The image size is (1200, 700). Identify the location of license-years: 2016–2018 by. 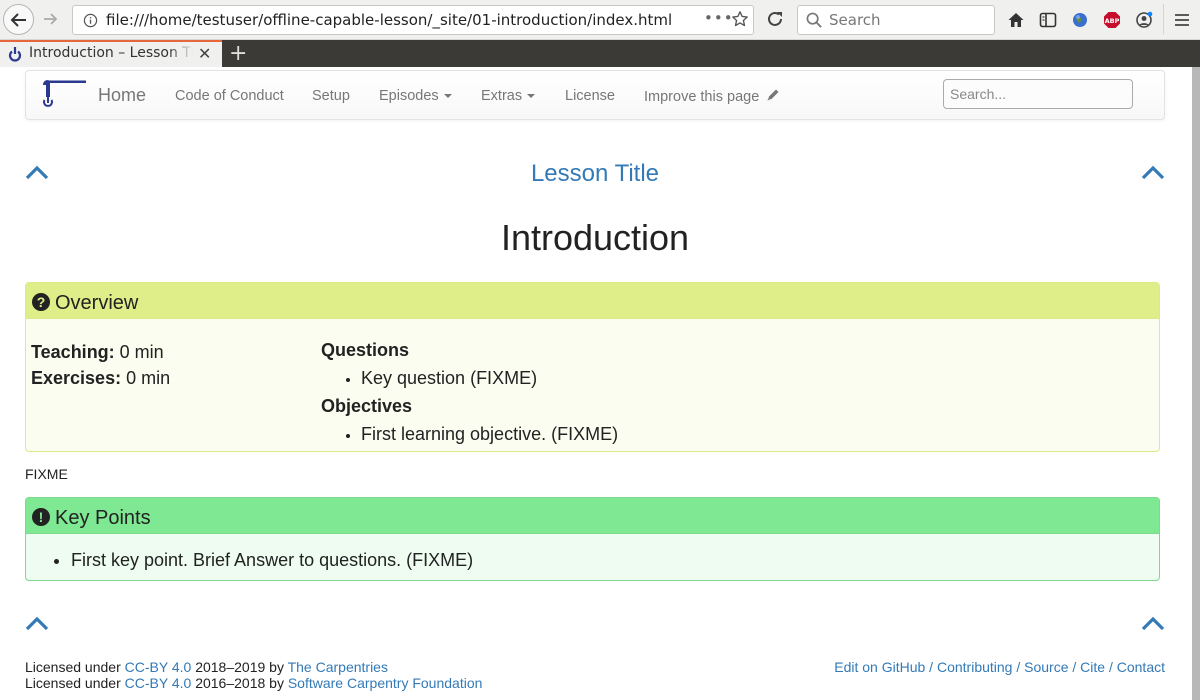
(239, 683).